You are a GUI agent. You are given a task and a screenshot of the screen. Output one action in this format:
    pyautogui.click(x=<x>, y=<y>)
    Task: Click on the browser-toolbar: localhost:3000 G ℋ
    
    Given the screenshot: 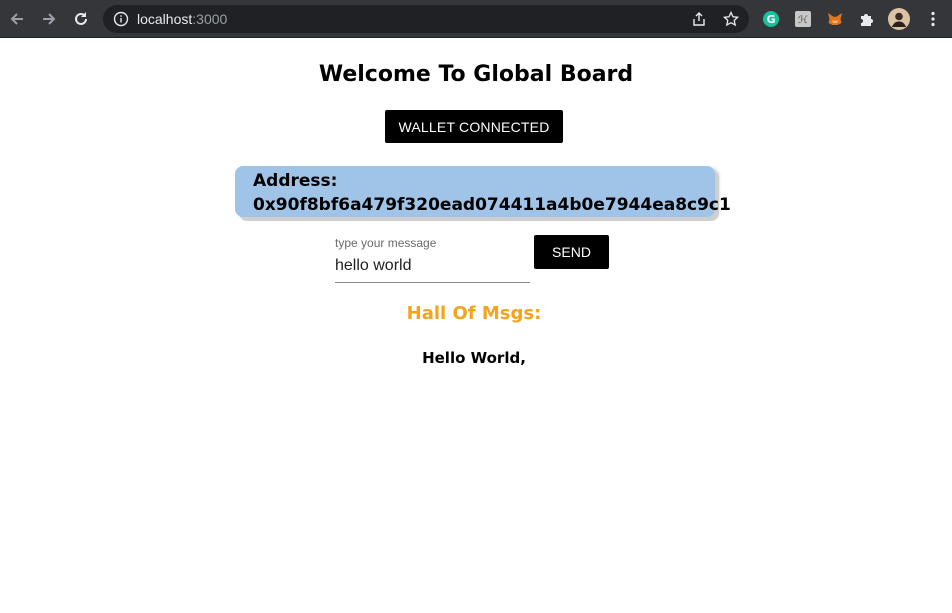 What is the action you would take?
    pyautogui.click(x=476, y=19)
    